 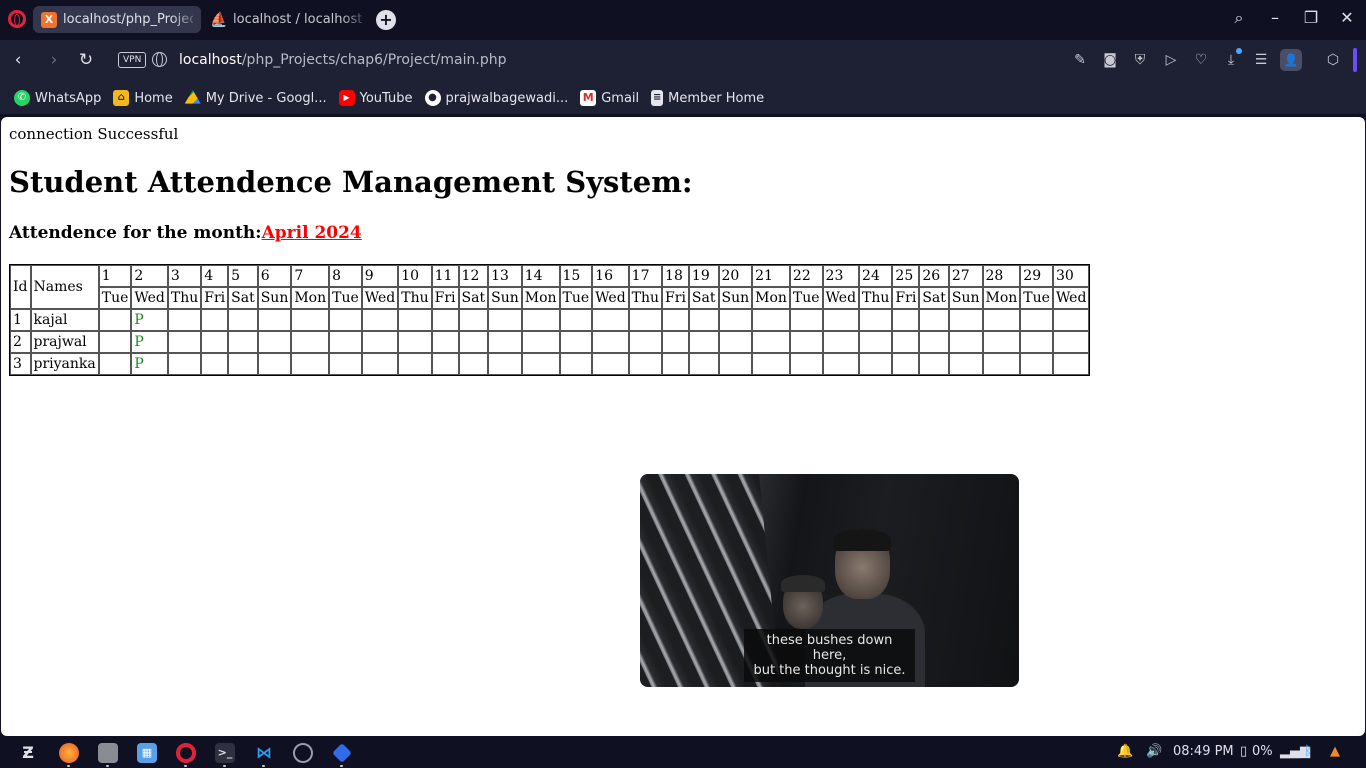 What do you see at coordinates (225, 753) in the screenshot?
I see `terminal-icon: >_` at bounding box center [225, 753].